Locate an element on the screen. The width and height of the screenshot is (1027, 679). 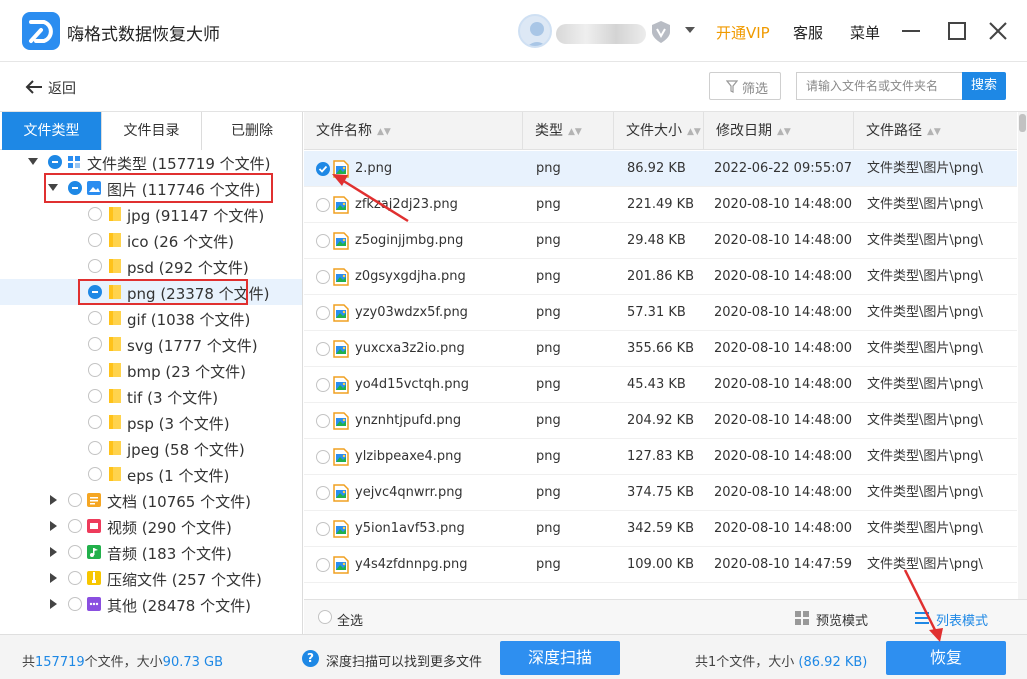
tree-item-psd: psd (292 个文件) is located at coordinates (151, 266).